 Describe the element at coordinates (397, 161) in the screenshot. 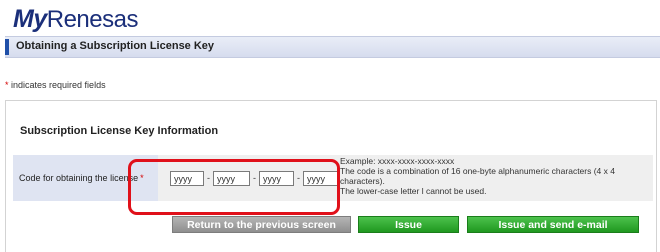

I see `hint-example: Example: xxxx-xxxx-xxxx-xxxx` at that location.